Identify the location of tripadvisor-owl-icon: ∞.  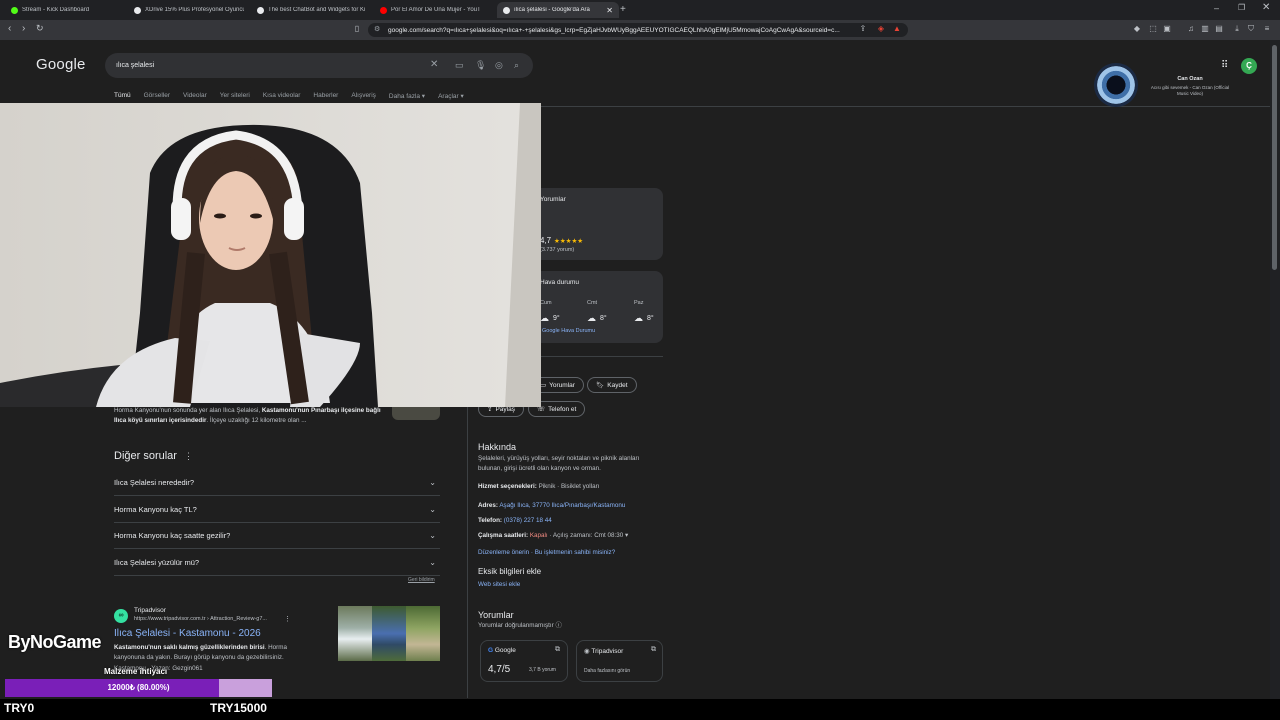
(121, 616).